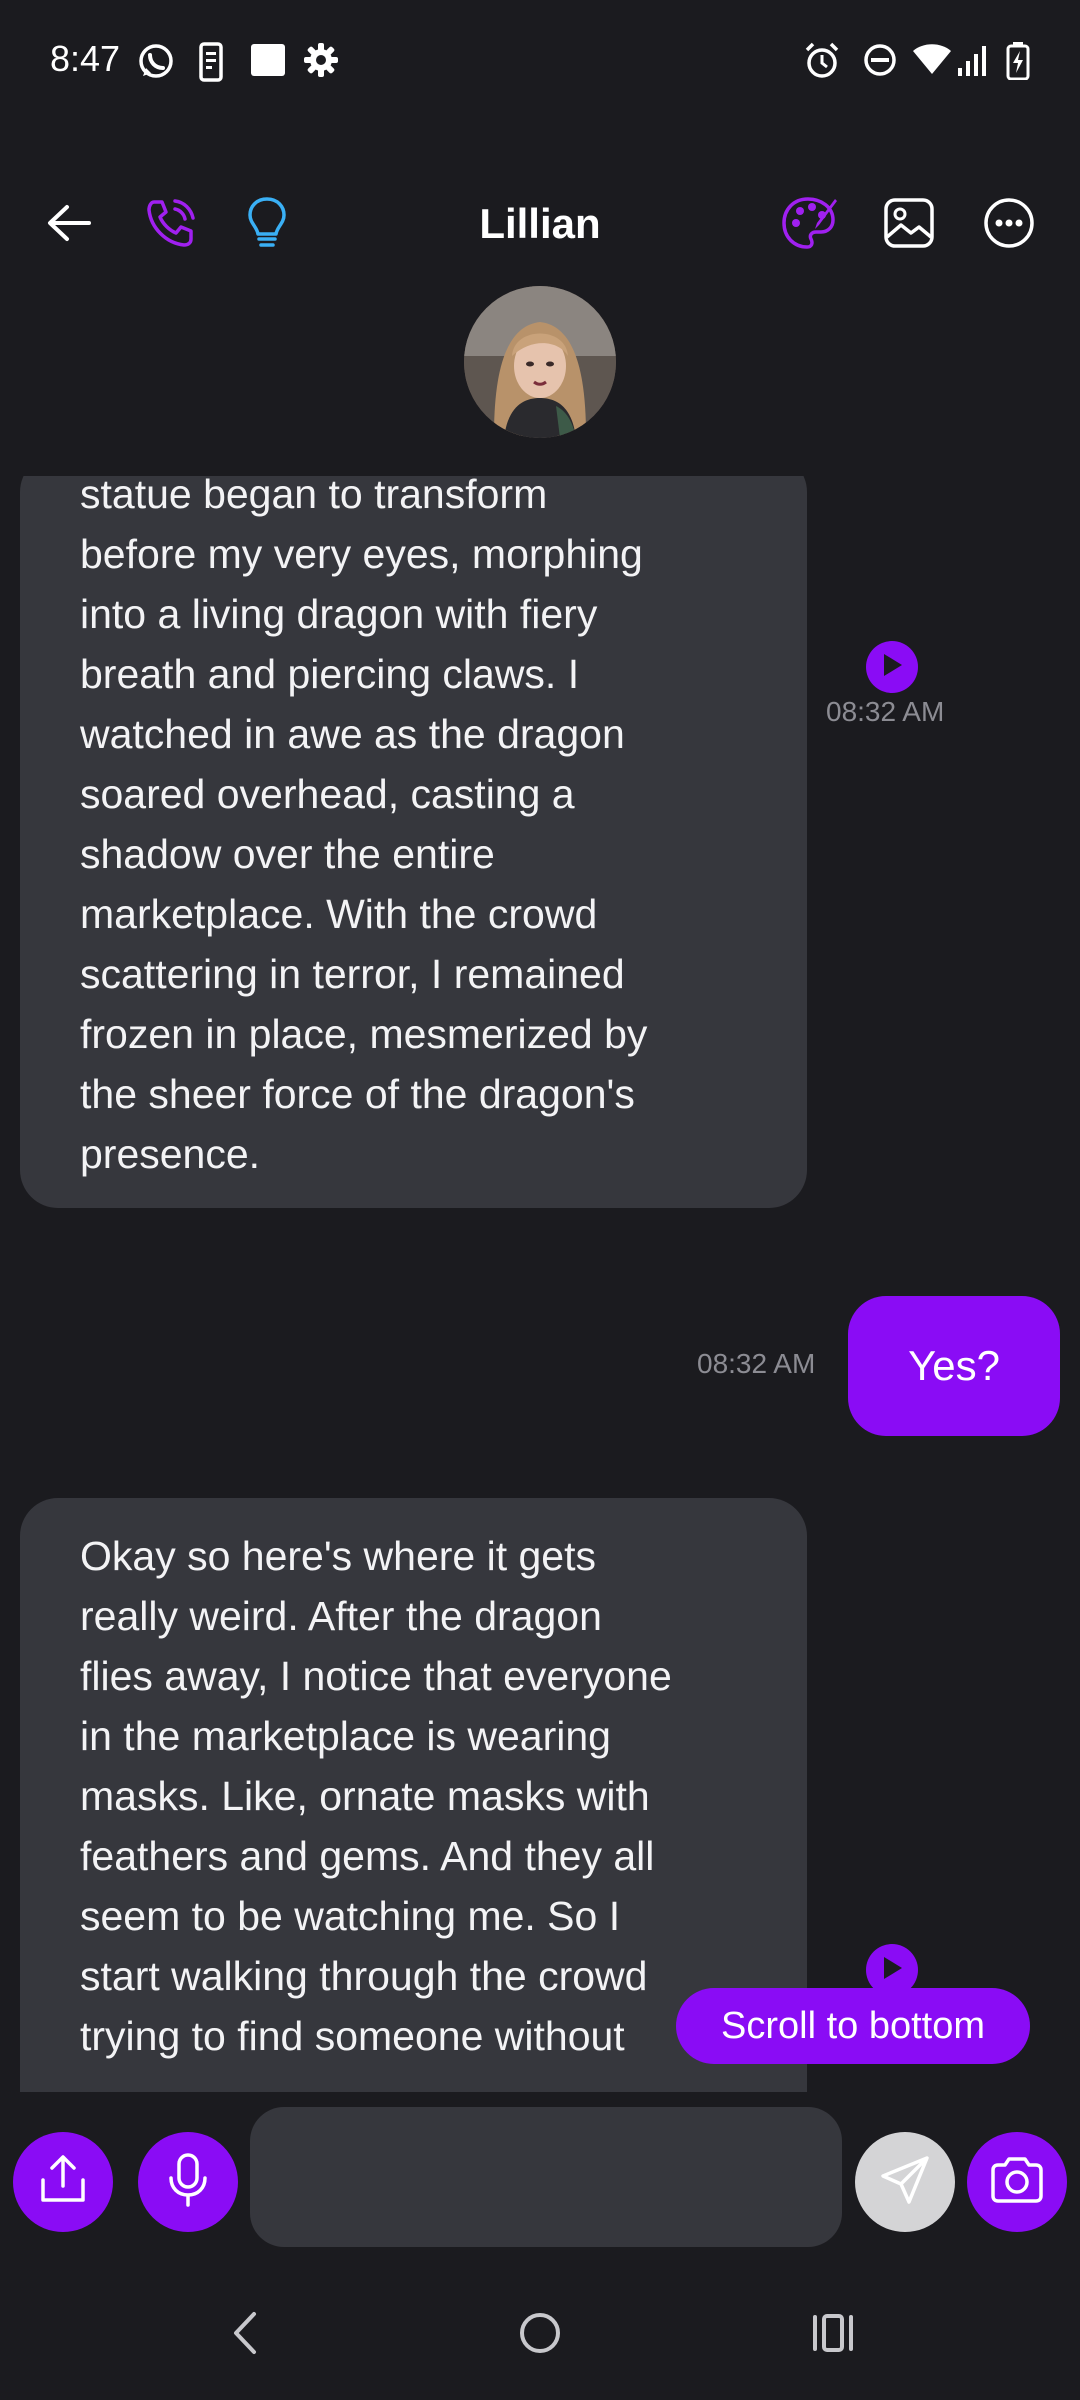  I want to click on palette-icon, so click(810, 225).